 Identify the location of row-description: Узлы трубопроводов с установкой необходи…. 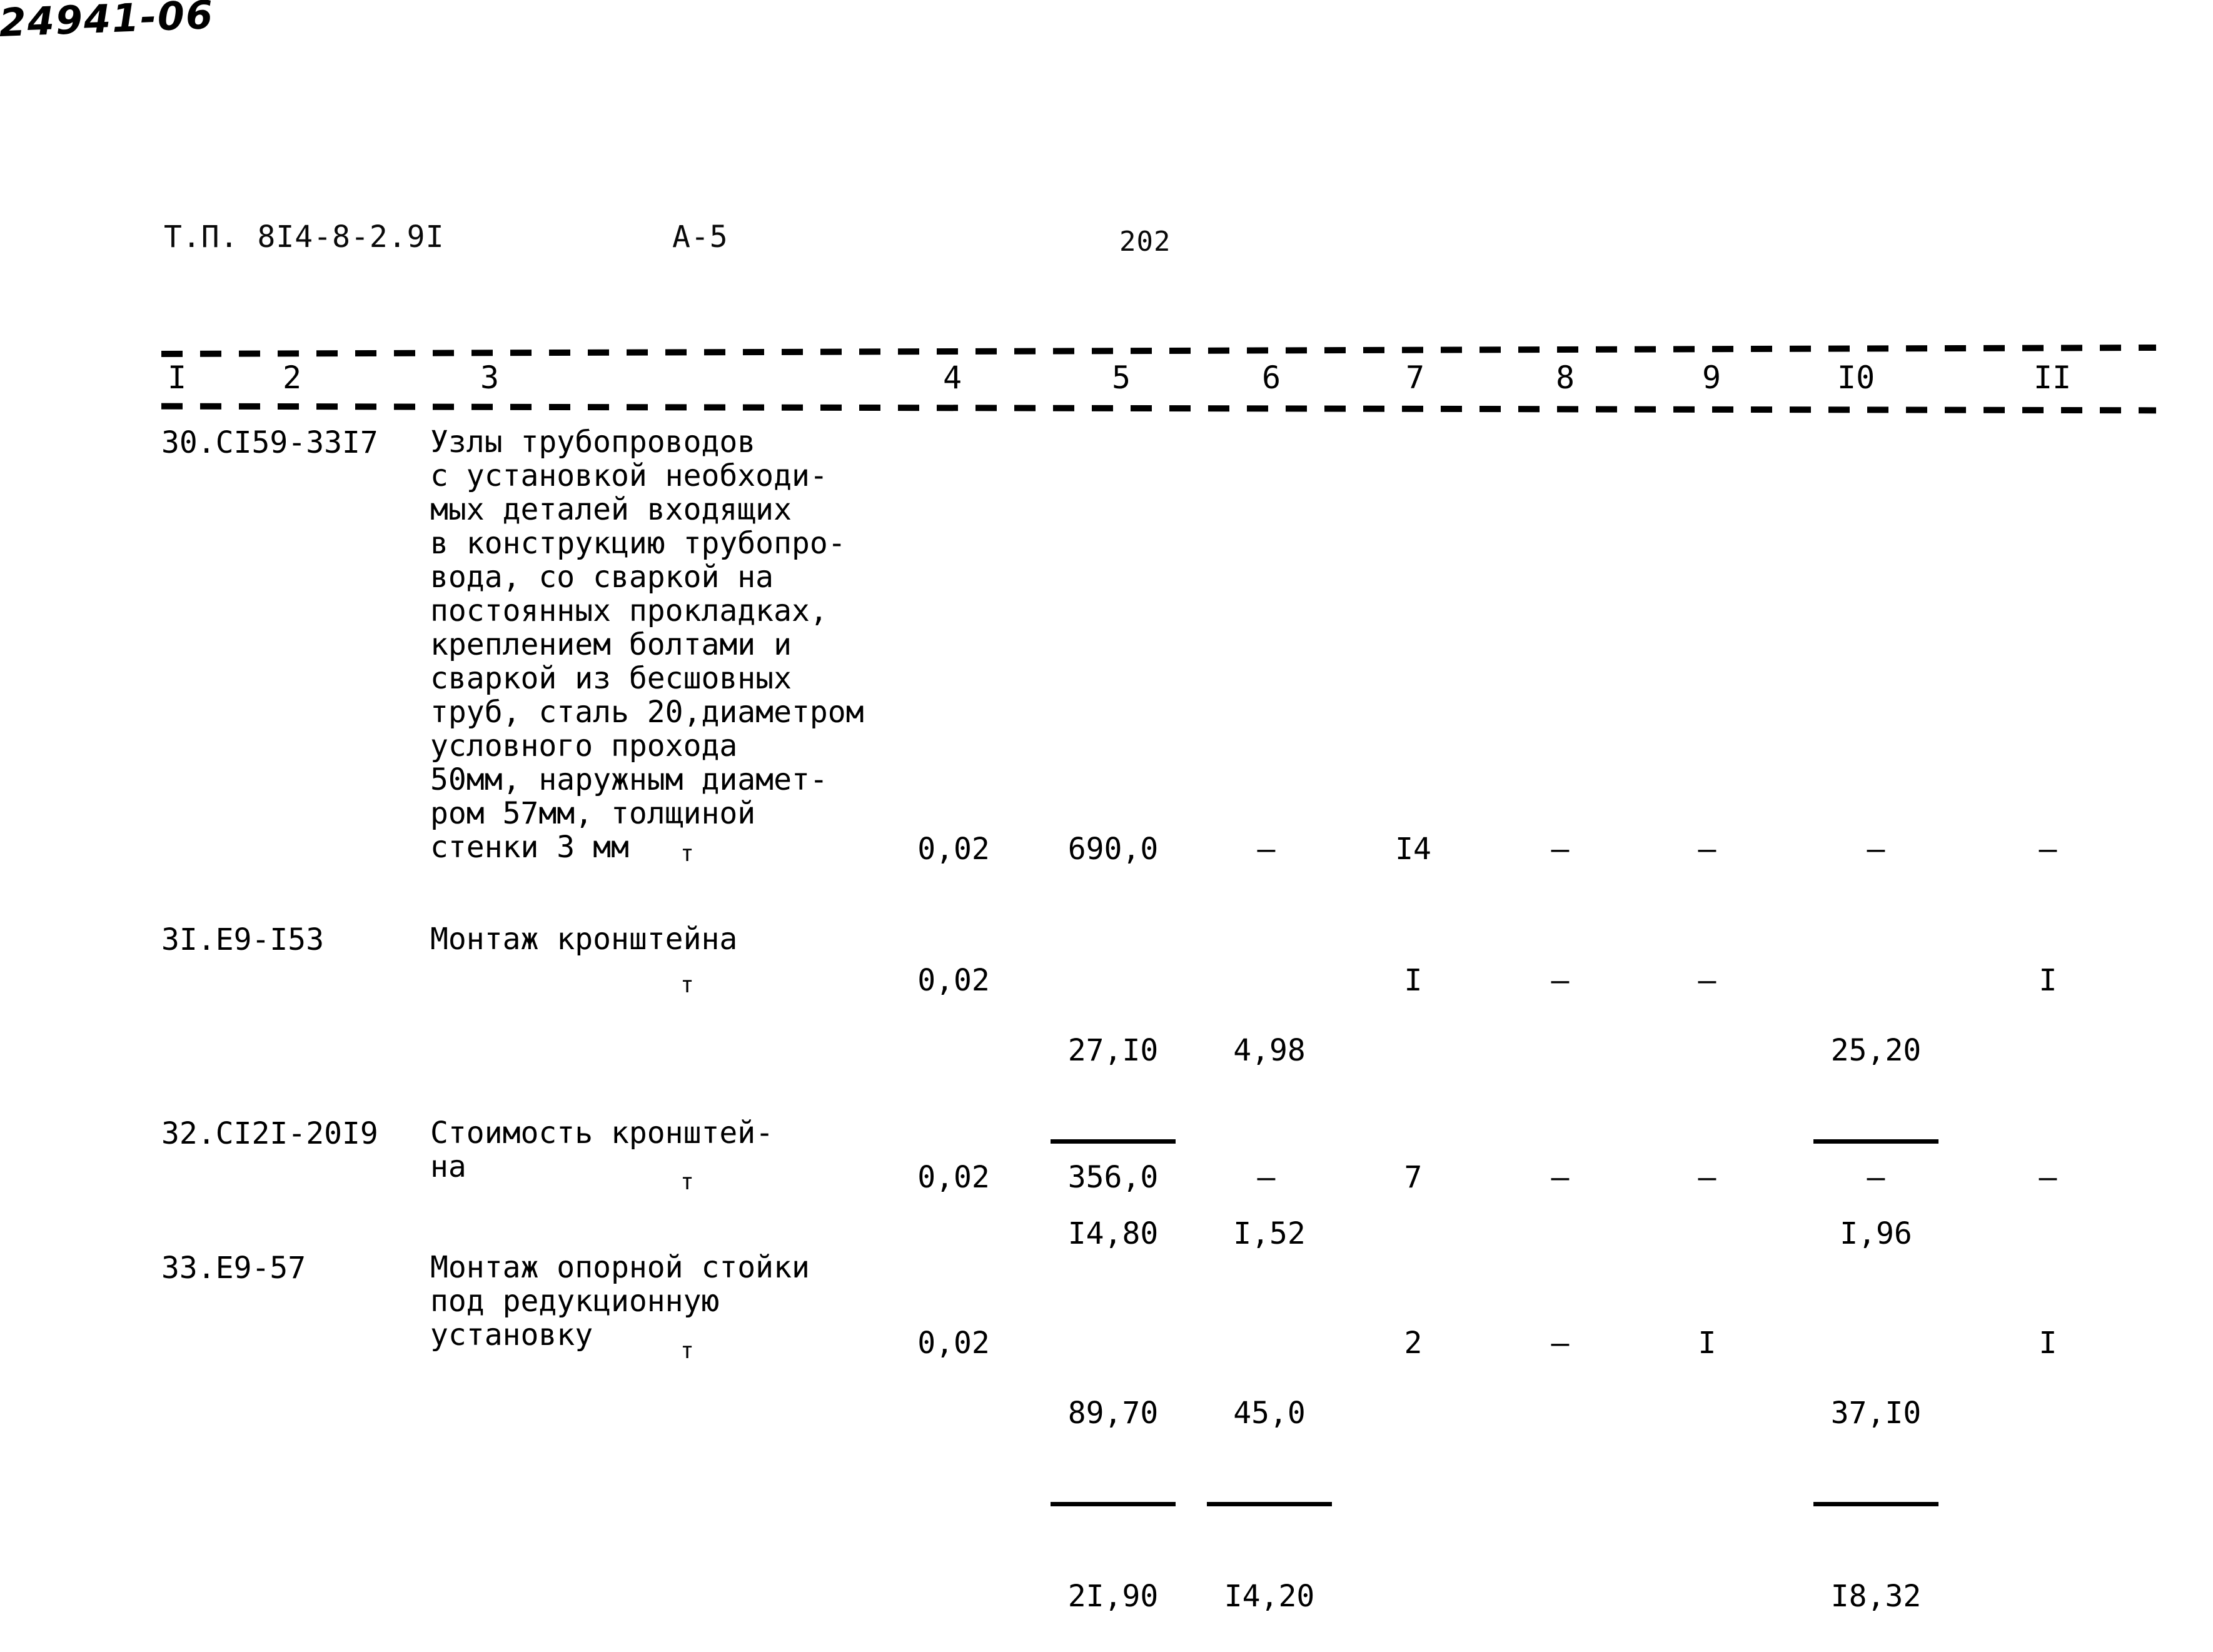
(647, 645).